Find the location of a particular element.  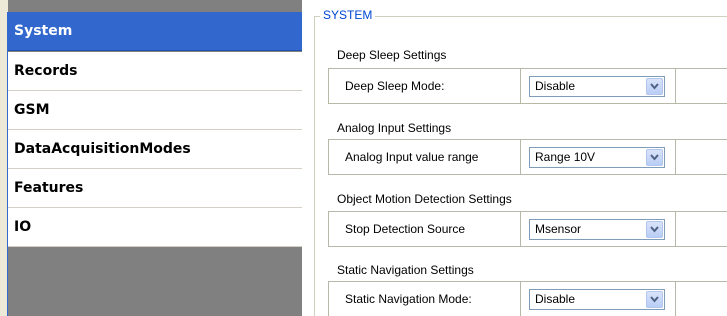

sidebar-item-label: System is located at coordinates (43, 31).